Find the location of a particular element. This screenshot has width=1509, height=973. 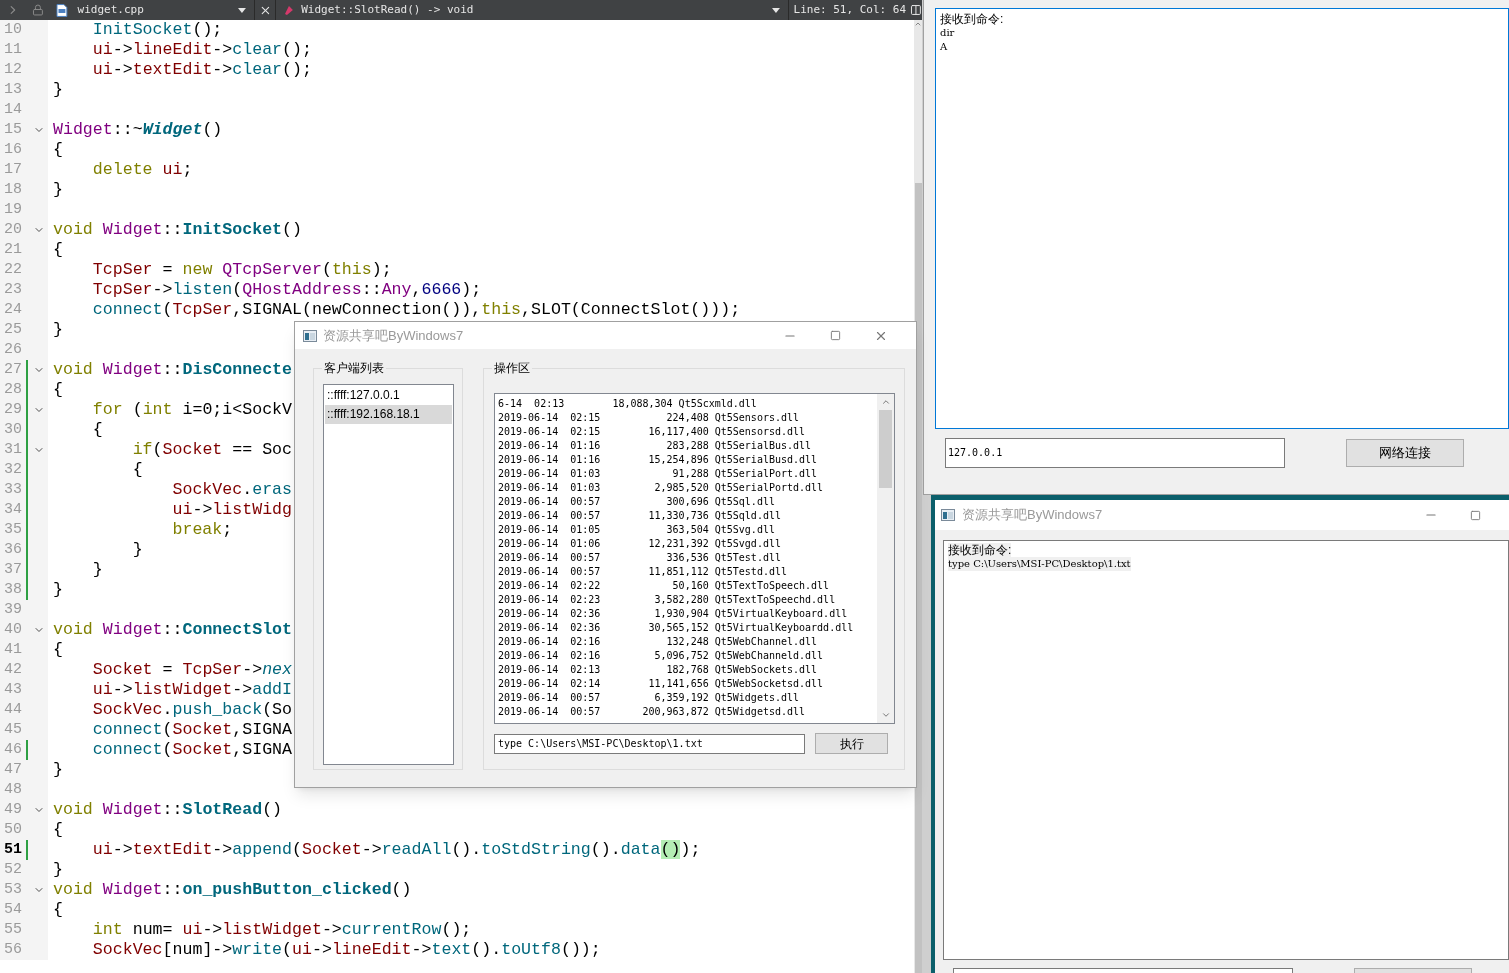

output-line: 2019-06-14 02:16 132,248 Qt5WebChannel.dll is located at coordinates (658, 642).